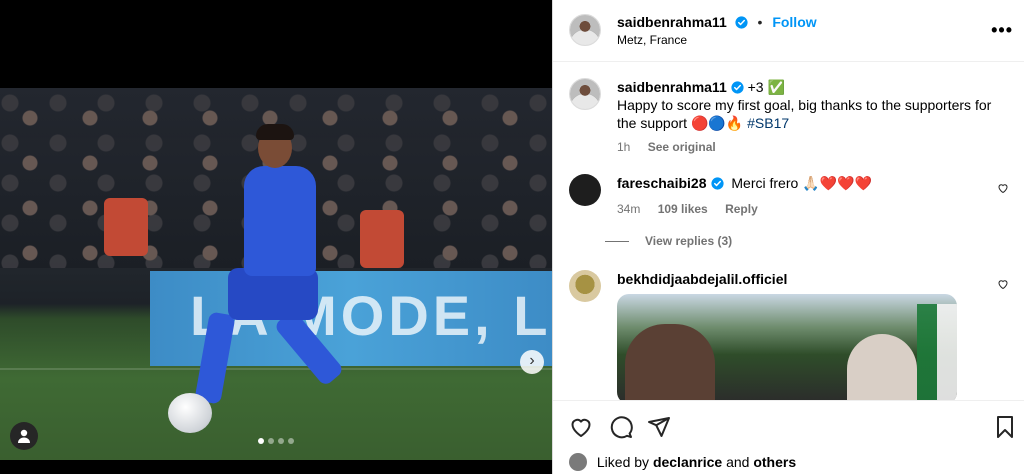 This screenshot has width=1024, height=474. I want to click on football, so click(190, 413).